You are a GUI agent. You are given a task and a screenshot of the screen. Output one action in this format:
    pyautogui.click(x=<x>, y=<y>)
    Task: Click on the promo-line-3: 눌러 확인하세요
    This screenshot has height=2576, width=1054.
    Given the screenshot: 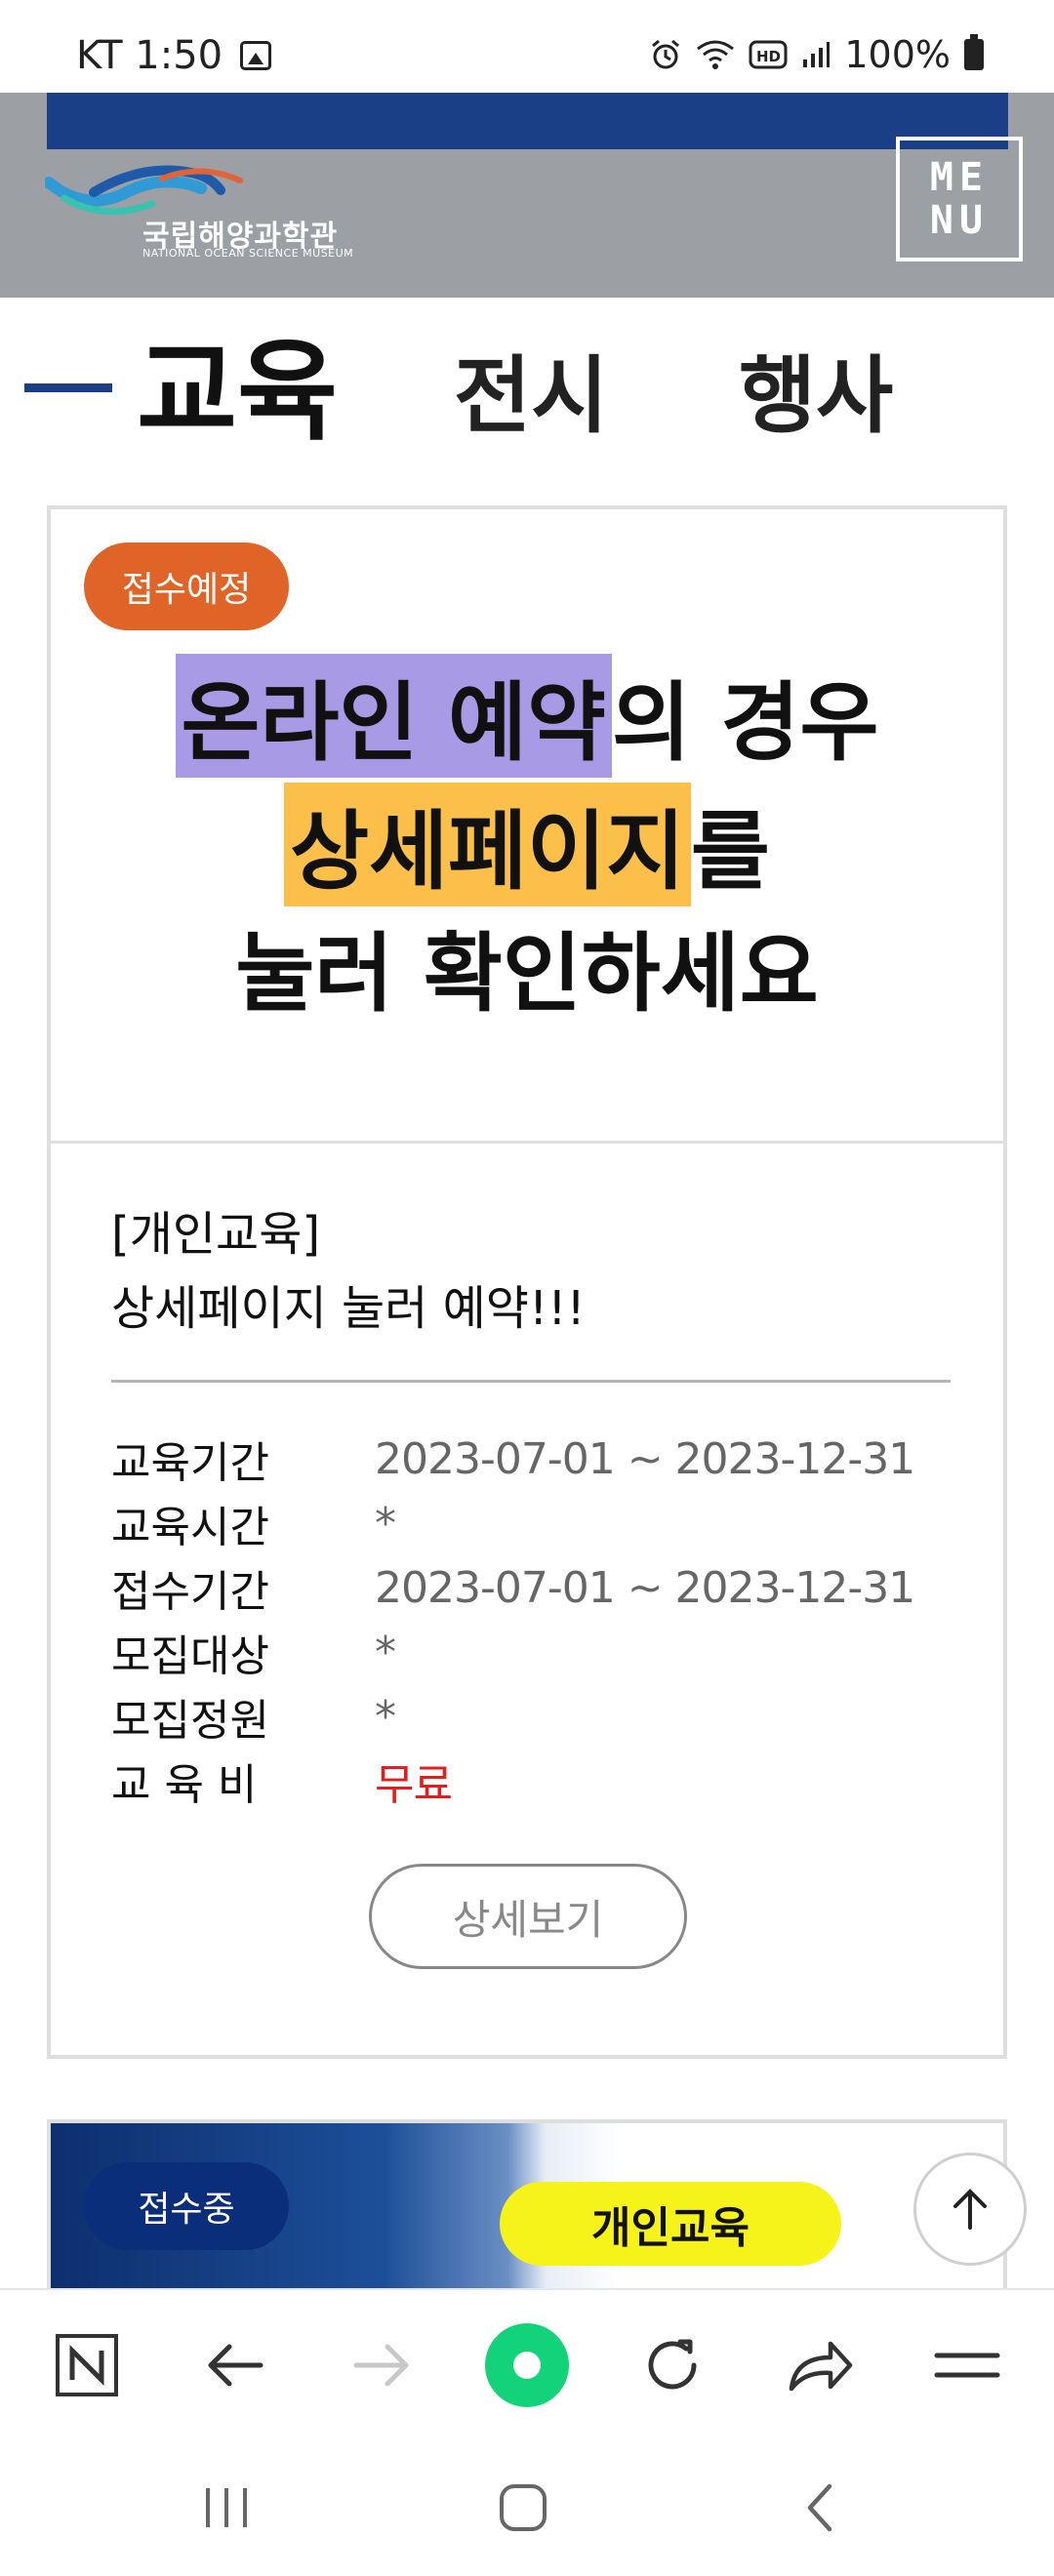 What is the action you would take?
    pyautogui.click(x=527, y=973)
    